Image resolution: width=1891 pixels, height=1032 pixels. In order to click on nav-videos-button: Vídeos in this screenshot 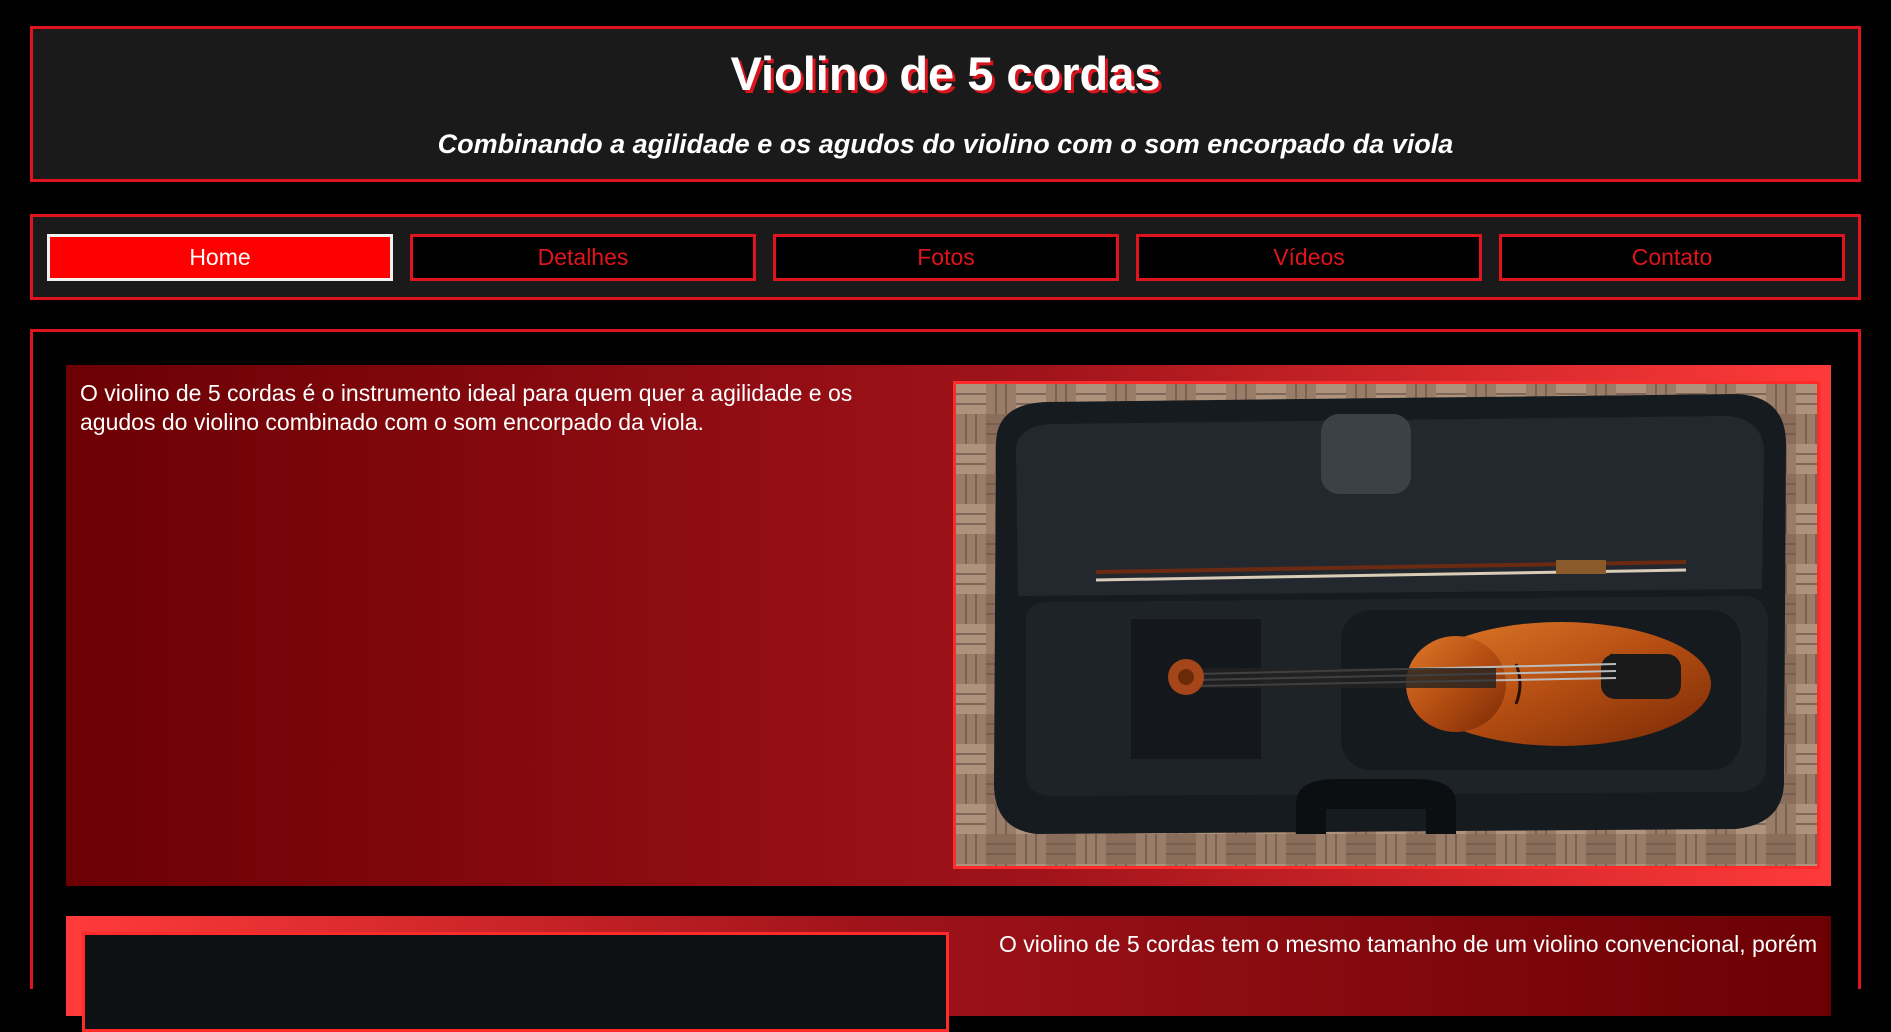, I will do `click(1309, 257)`.